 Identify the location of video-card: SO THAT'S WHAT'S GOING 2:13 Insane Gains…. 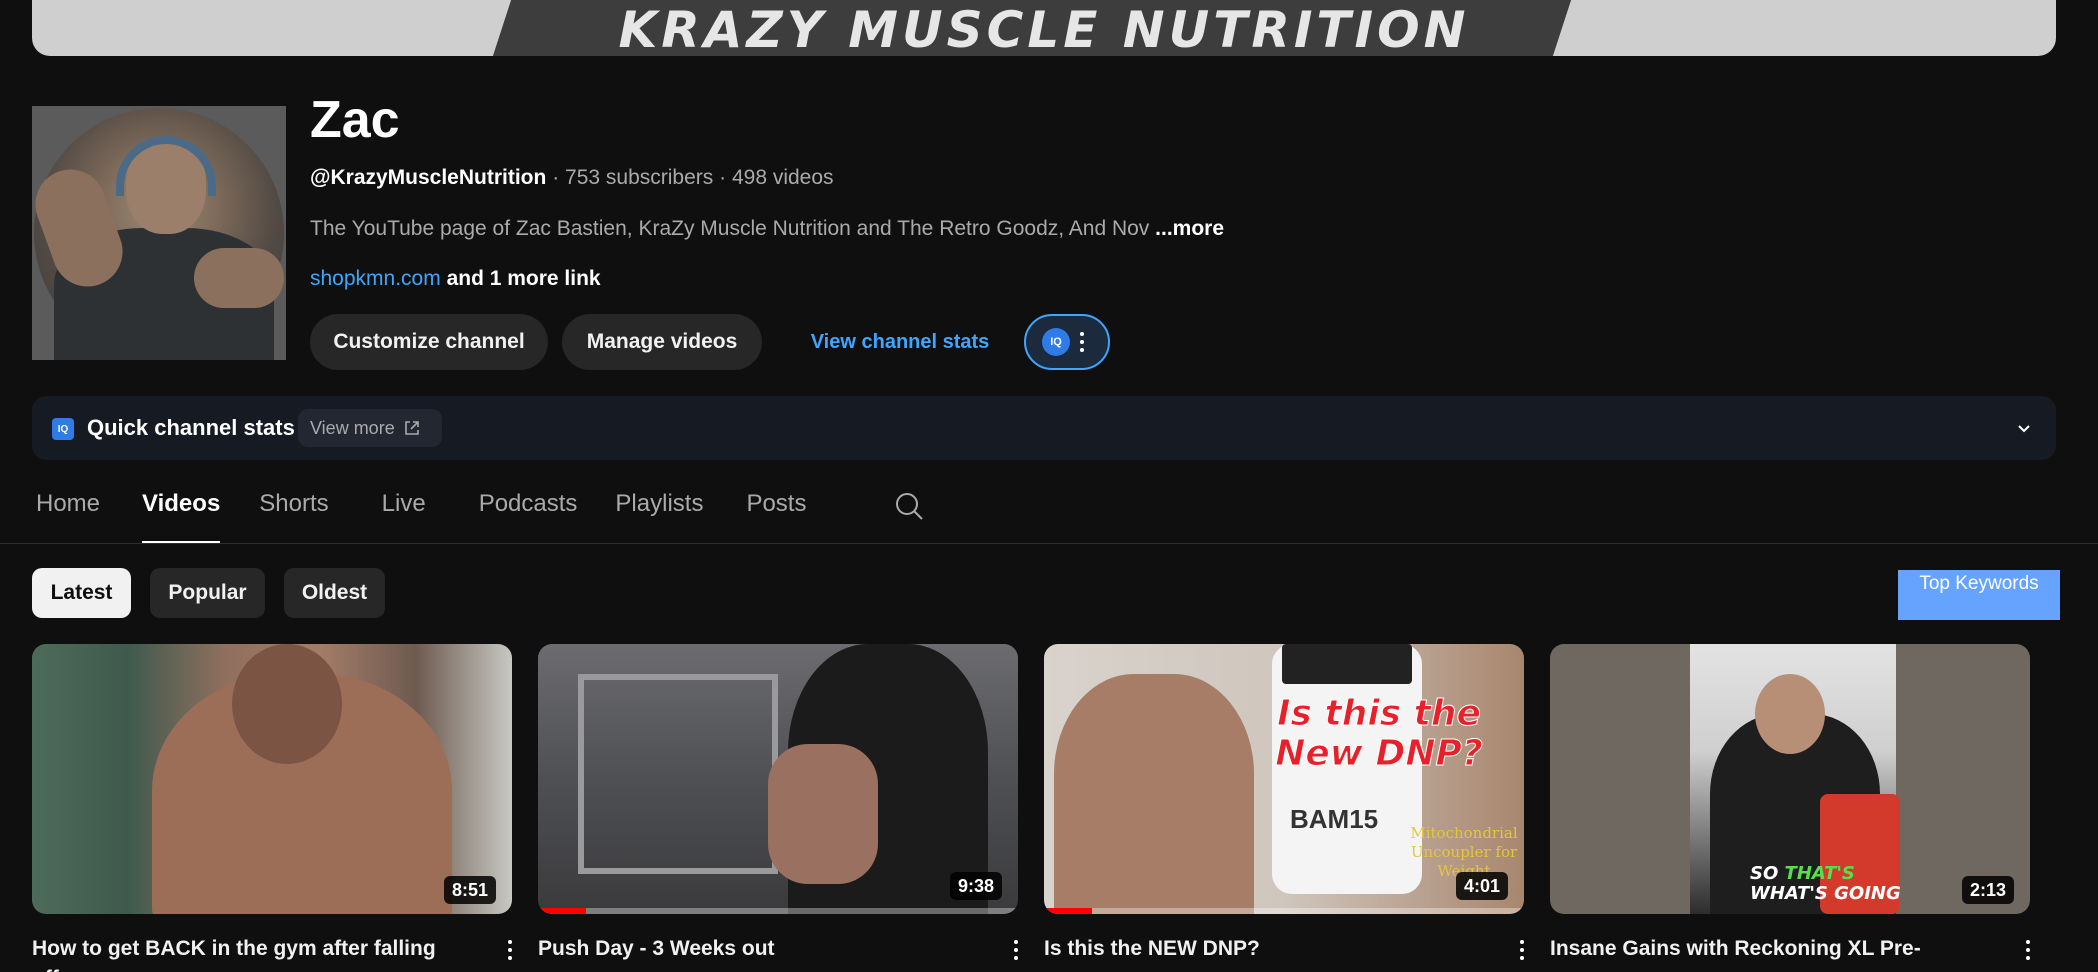
(1790, 802).